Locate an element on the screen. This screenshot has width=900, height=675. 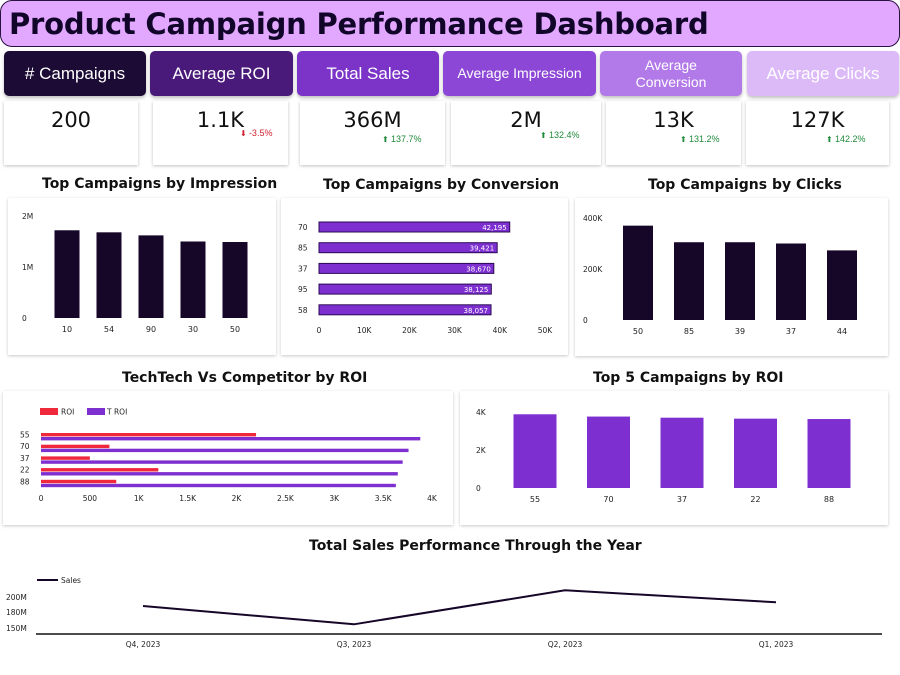
sales-y-tick-label: 180M is located at coordinates (16, 612).